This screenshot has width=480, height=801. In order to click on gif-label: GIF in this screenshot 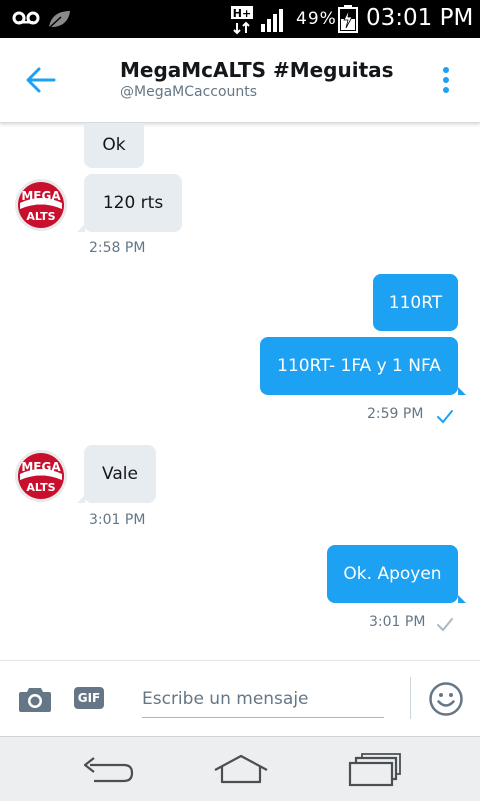, I will do `click(89, 698)`.